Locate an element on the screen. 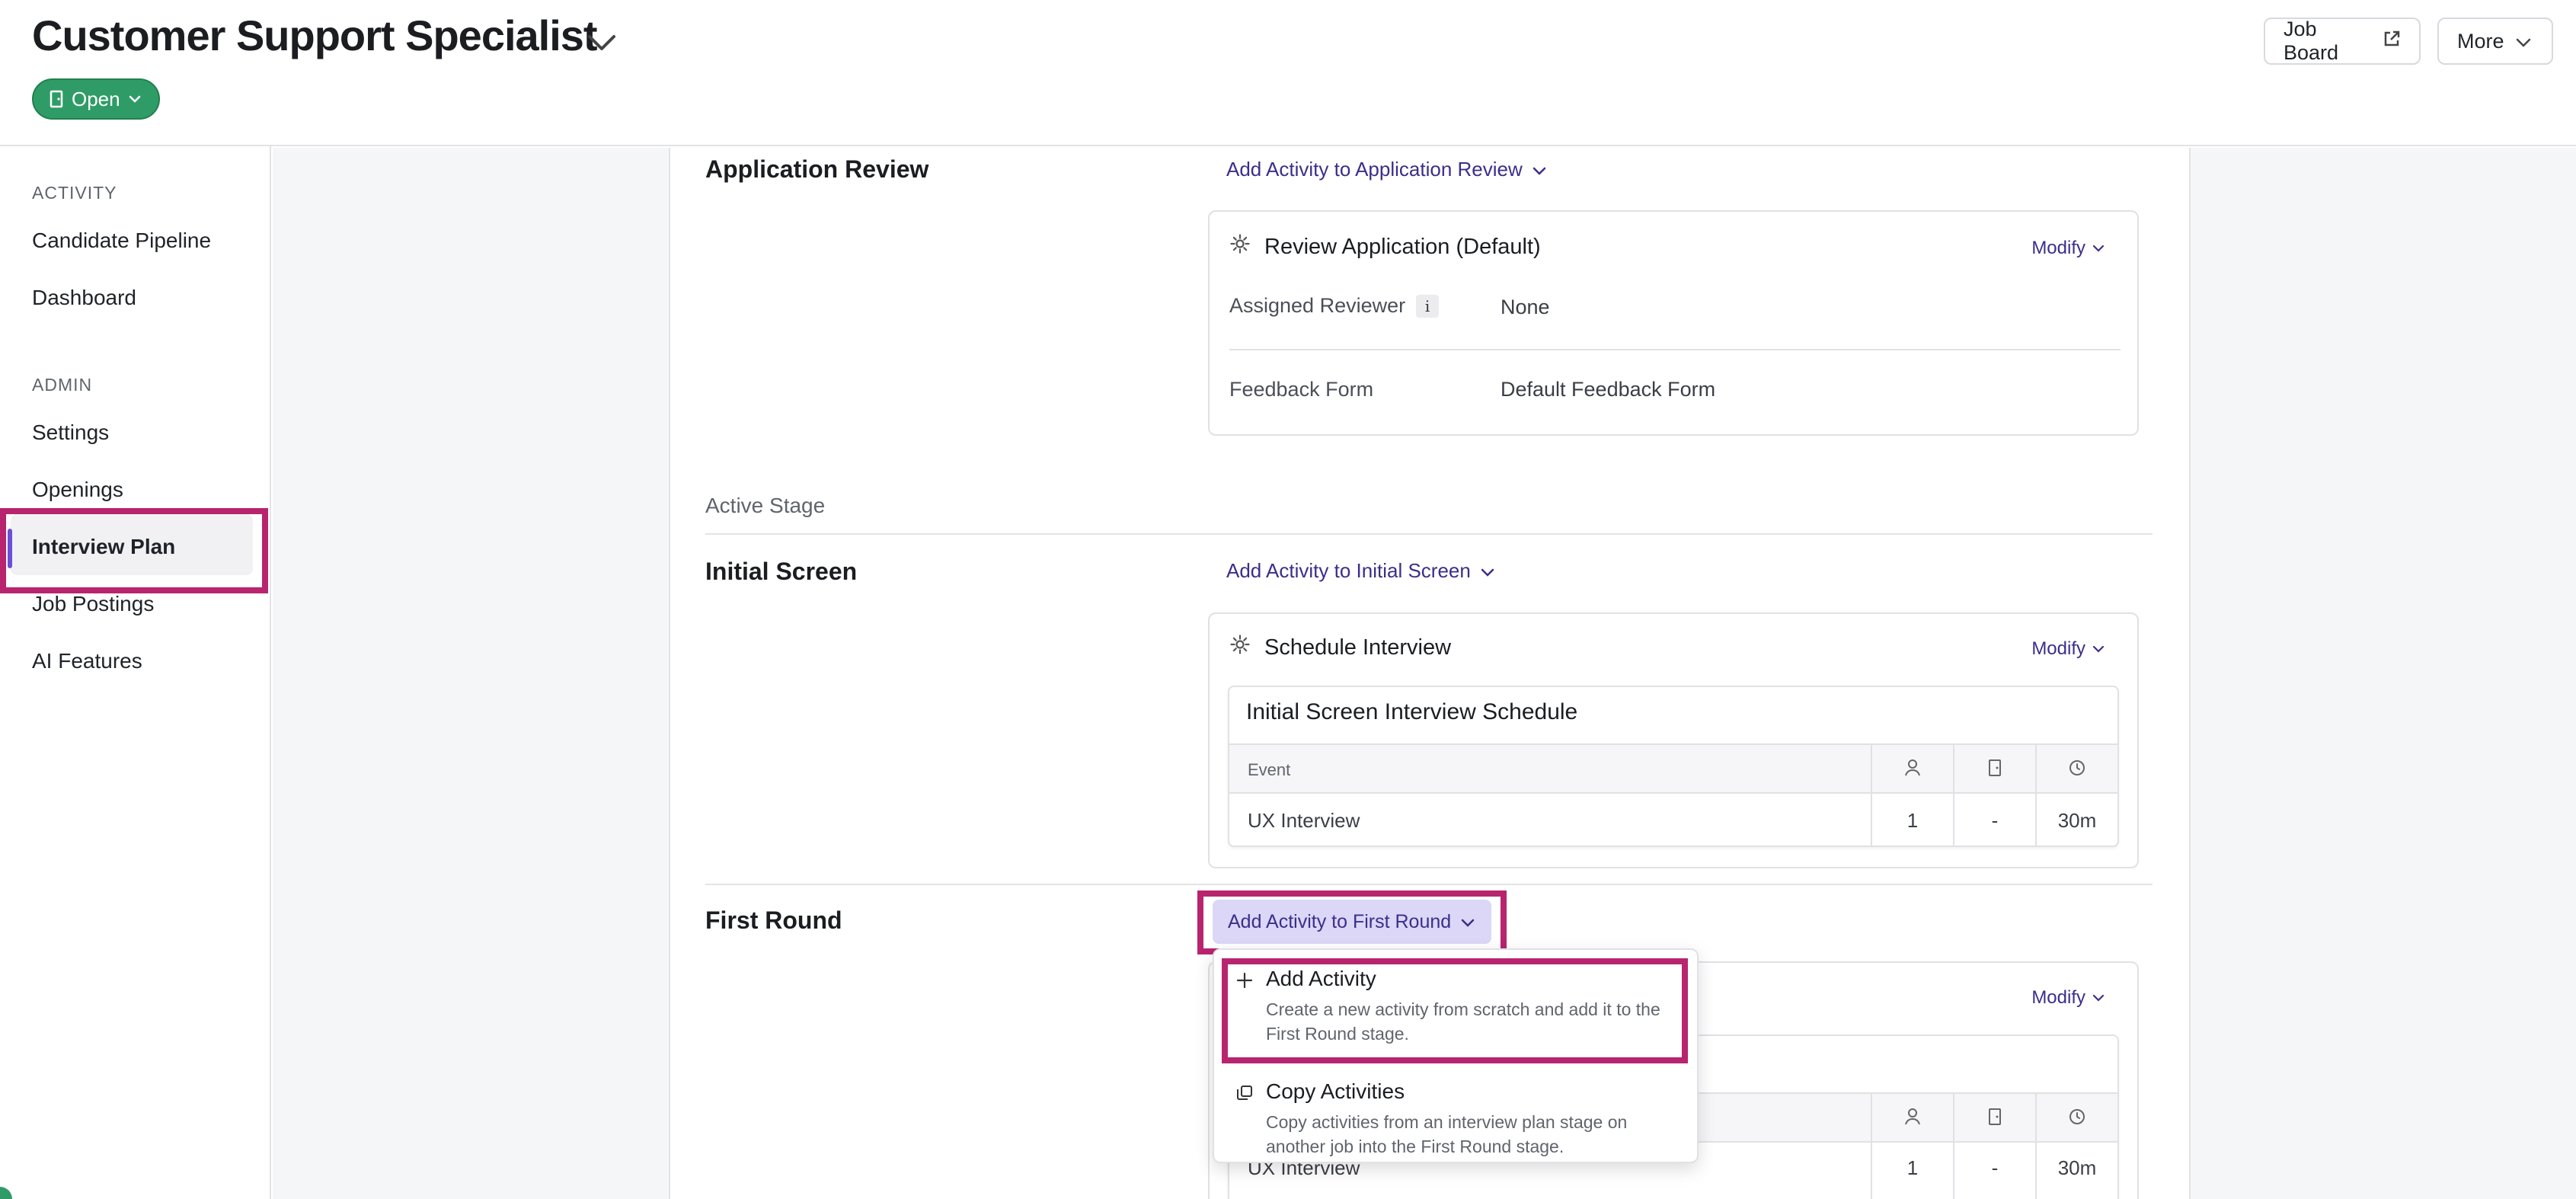  external-link-icon is located at coordinates (2392, 41).